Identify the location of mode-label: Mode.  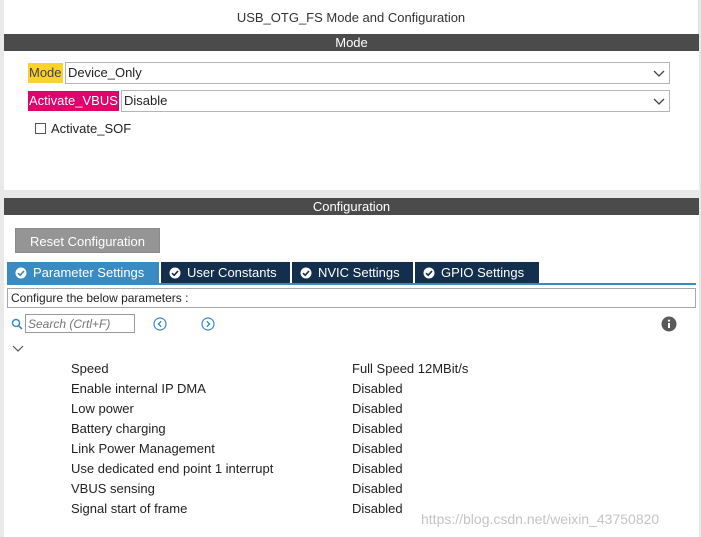
(45, 73).